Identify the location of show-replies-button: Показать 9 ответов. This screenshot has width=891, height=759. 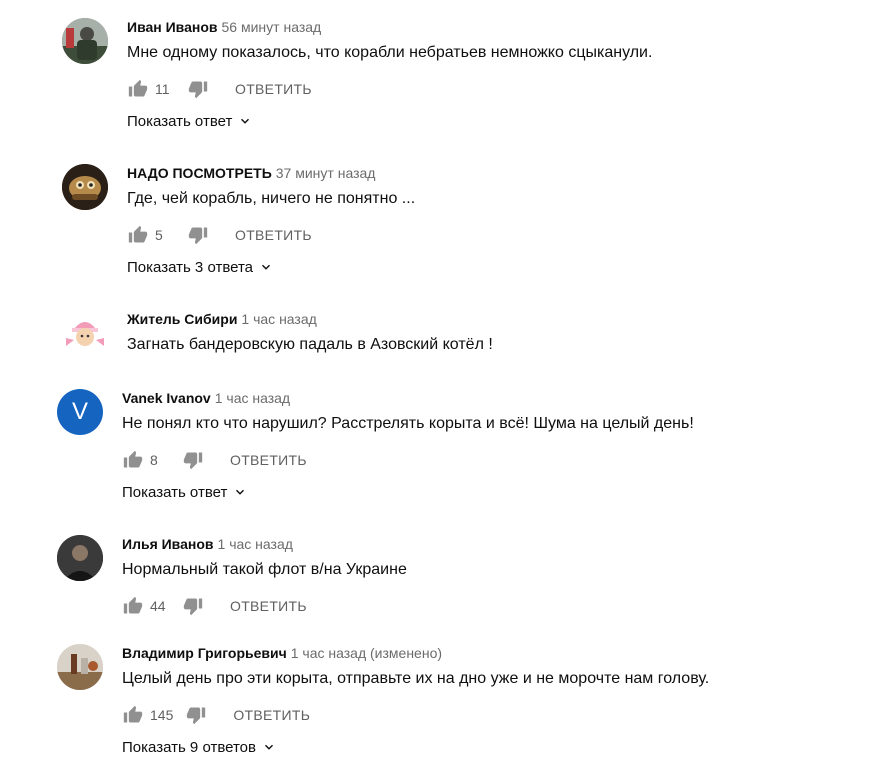
(415, 747).